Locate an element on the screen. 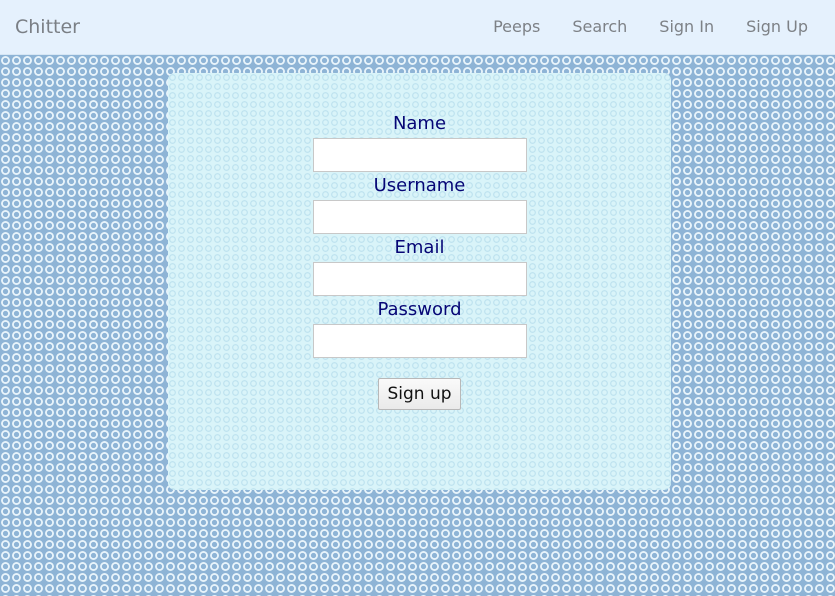 The image size is (835, 596). brand-link: Chitter is located at coordinates (47, 27).